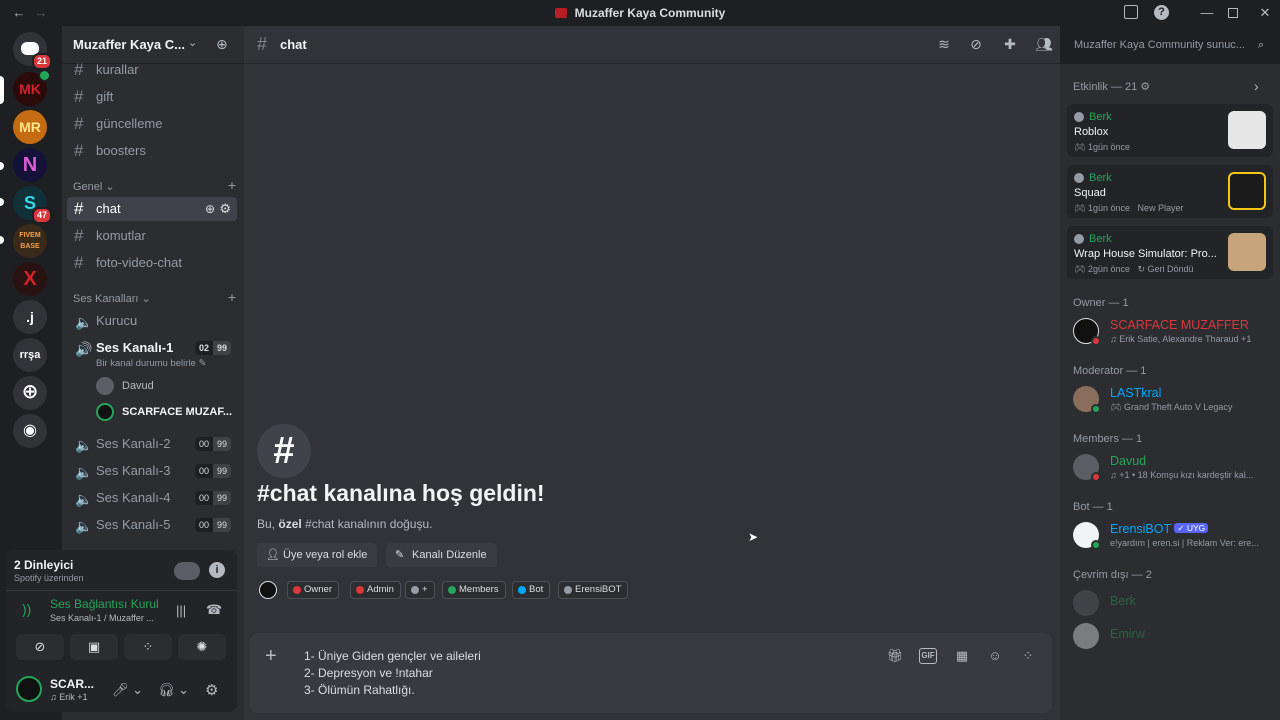  I want to click on gift-icon: 🎁︎, so click(895, 656).